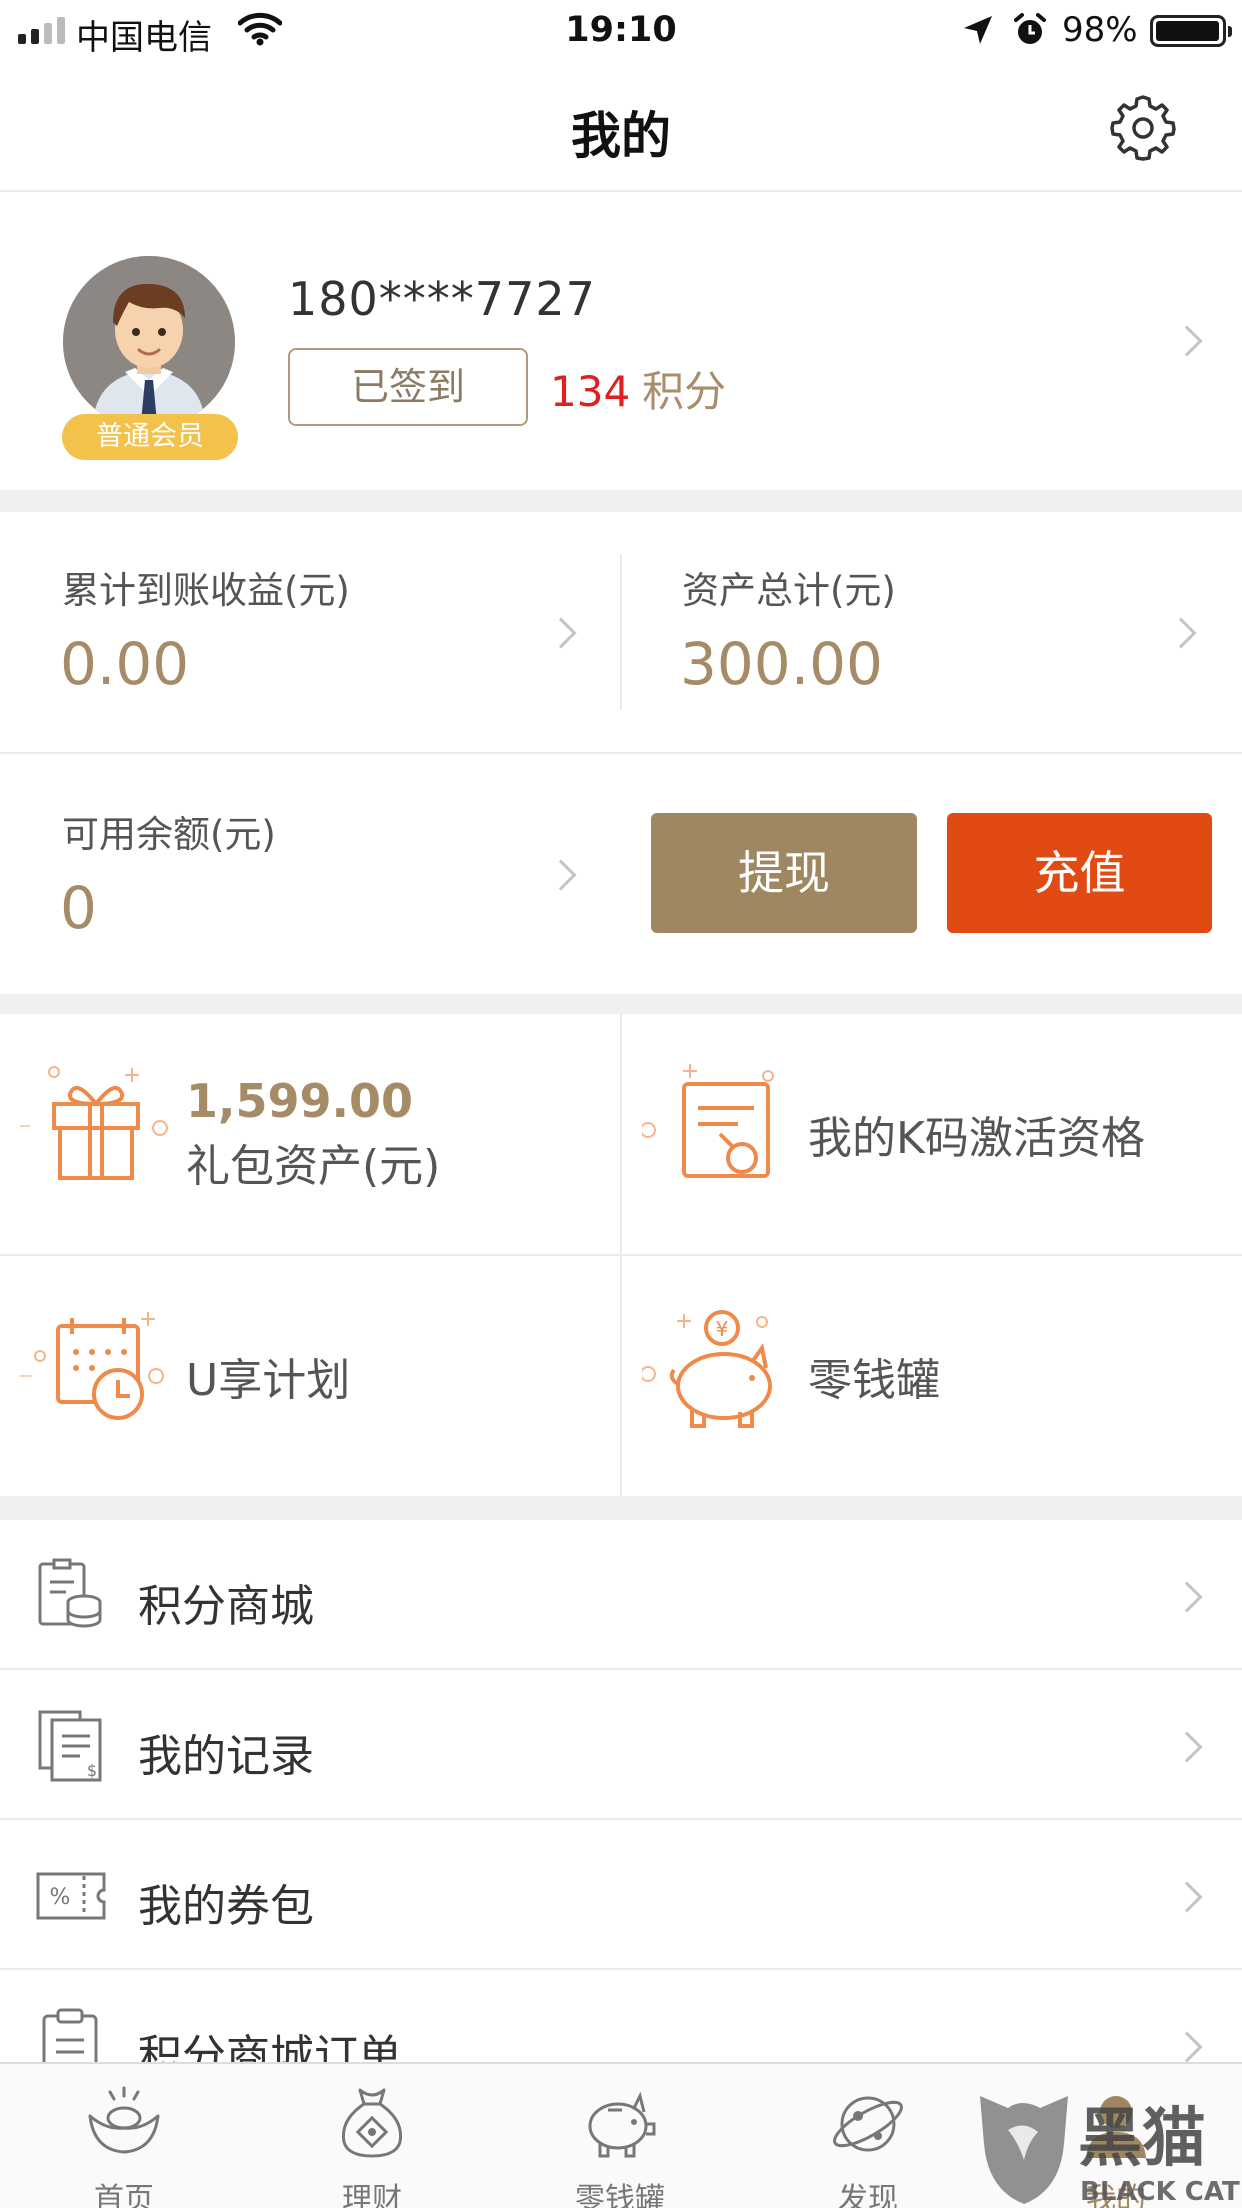  What do you see at coordinates (226, 1906) in the screenshot?
I see `list-item-label: 我的券包` at bounding box center [226, 1906].